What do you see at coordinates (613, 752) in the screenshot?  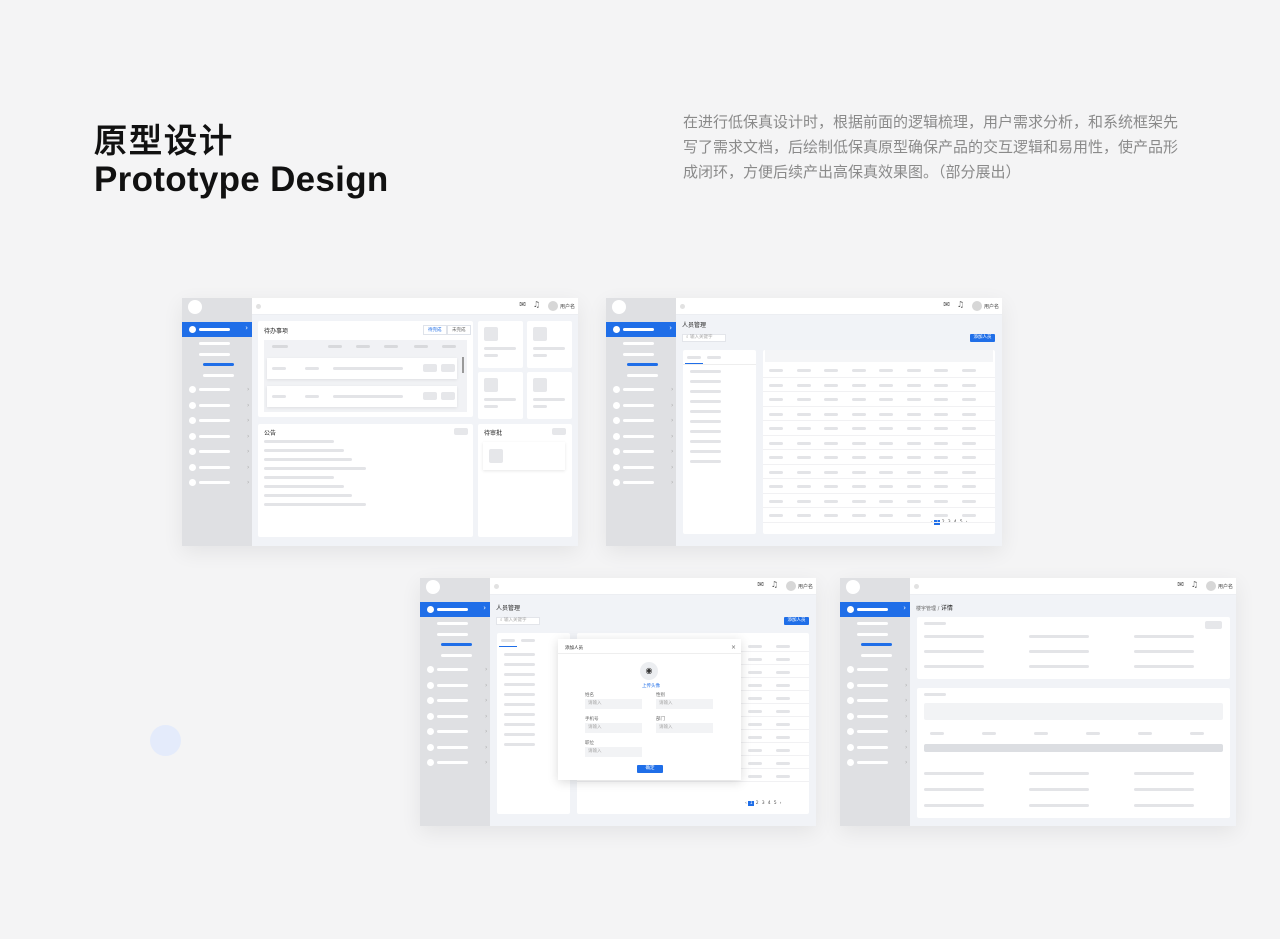 I see `position-input: 请输入` at bounding box center [613, 752].